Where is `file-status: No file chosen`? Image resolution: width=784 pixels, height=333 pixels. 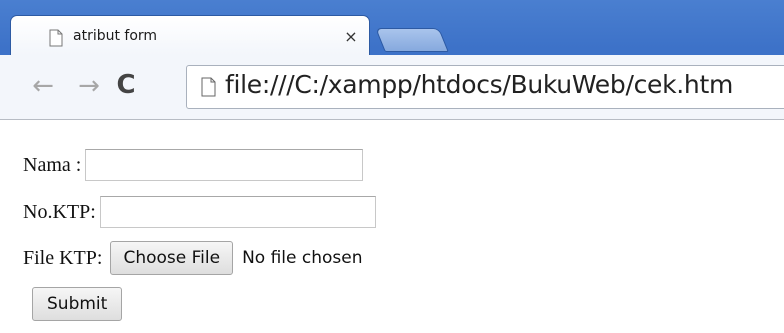 file-status: No file chosen is located at coordinates (302, 258).